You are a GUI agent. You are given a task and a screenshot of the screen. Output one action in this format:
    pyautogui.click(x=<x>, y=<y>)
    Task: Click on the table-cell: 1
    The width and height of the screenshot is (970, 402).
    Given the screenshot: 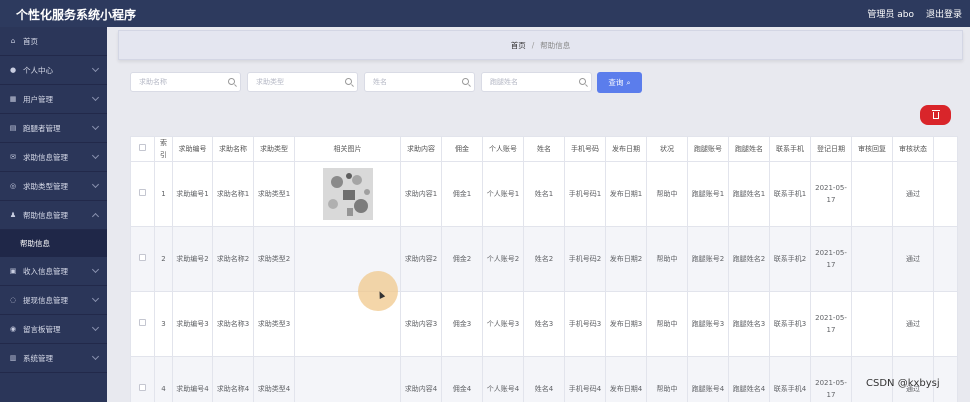 What is the action you would take?
    pyautogui.click(x=163, y=194)
    